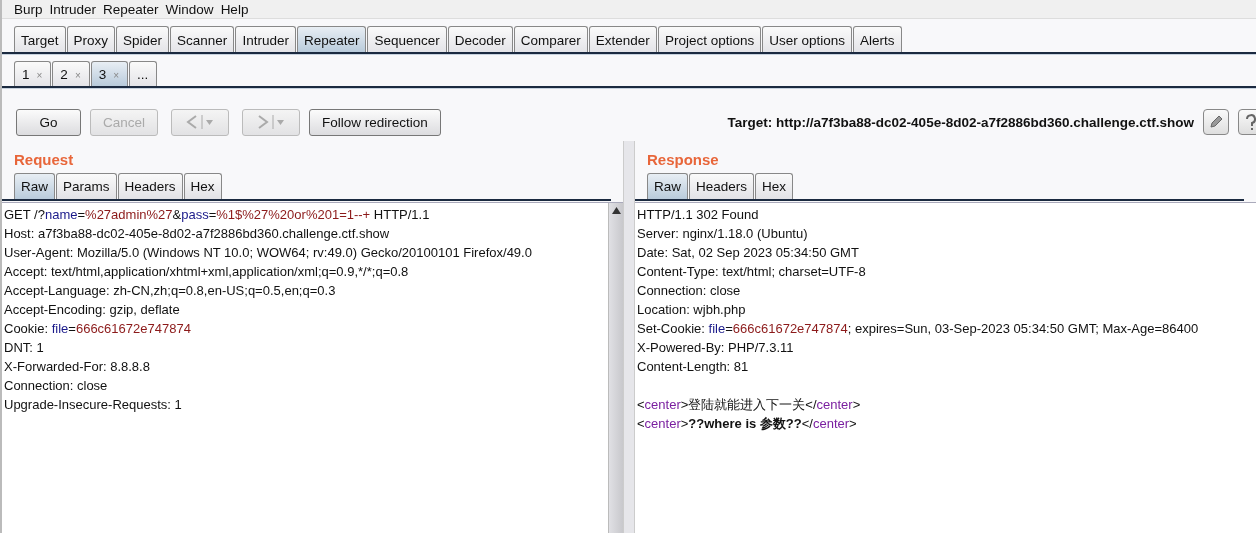 The height and width of the screenshot is (533, 1256). What do you see at coordinates (749, 405) in the screenshot?
I see `message-line: <center>登陆就能进入下一关</center>` at bounding box center [749, 405].